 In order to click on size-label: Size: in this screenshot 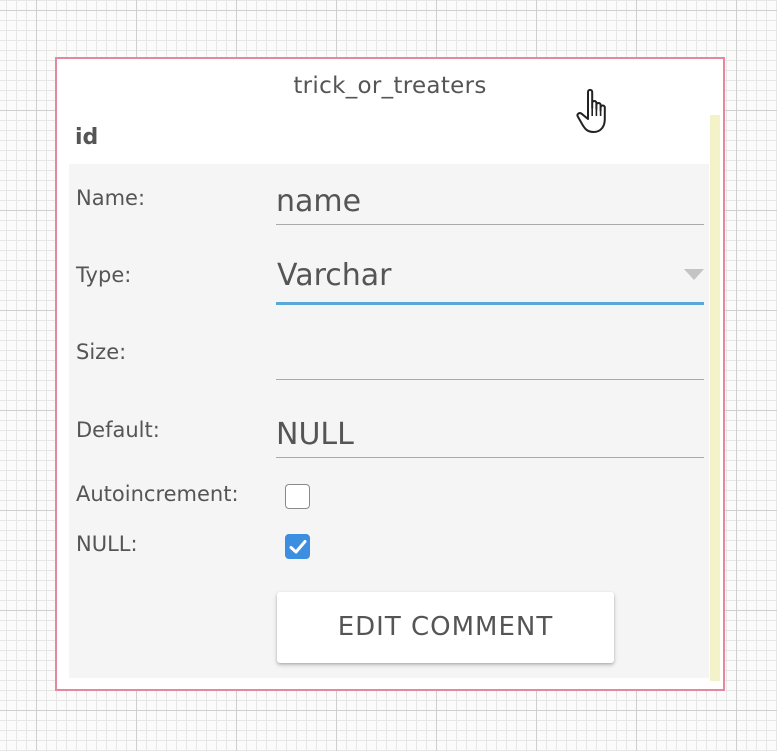, I will do `click(101, 352)`.